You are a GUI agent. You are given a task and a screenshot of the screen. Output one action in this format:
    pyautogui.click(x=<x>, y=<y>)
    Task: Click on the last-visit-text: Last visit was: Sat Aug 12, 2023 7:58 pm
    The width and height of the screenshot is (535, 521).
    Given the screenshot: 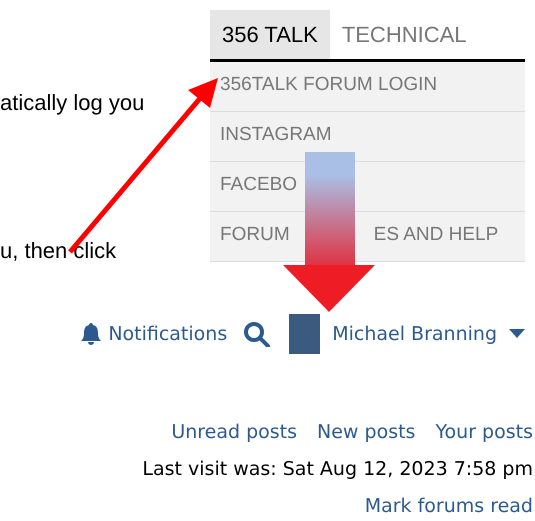 What is the action you would take?
    pyautogui.click(x=337, y=469)
    